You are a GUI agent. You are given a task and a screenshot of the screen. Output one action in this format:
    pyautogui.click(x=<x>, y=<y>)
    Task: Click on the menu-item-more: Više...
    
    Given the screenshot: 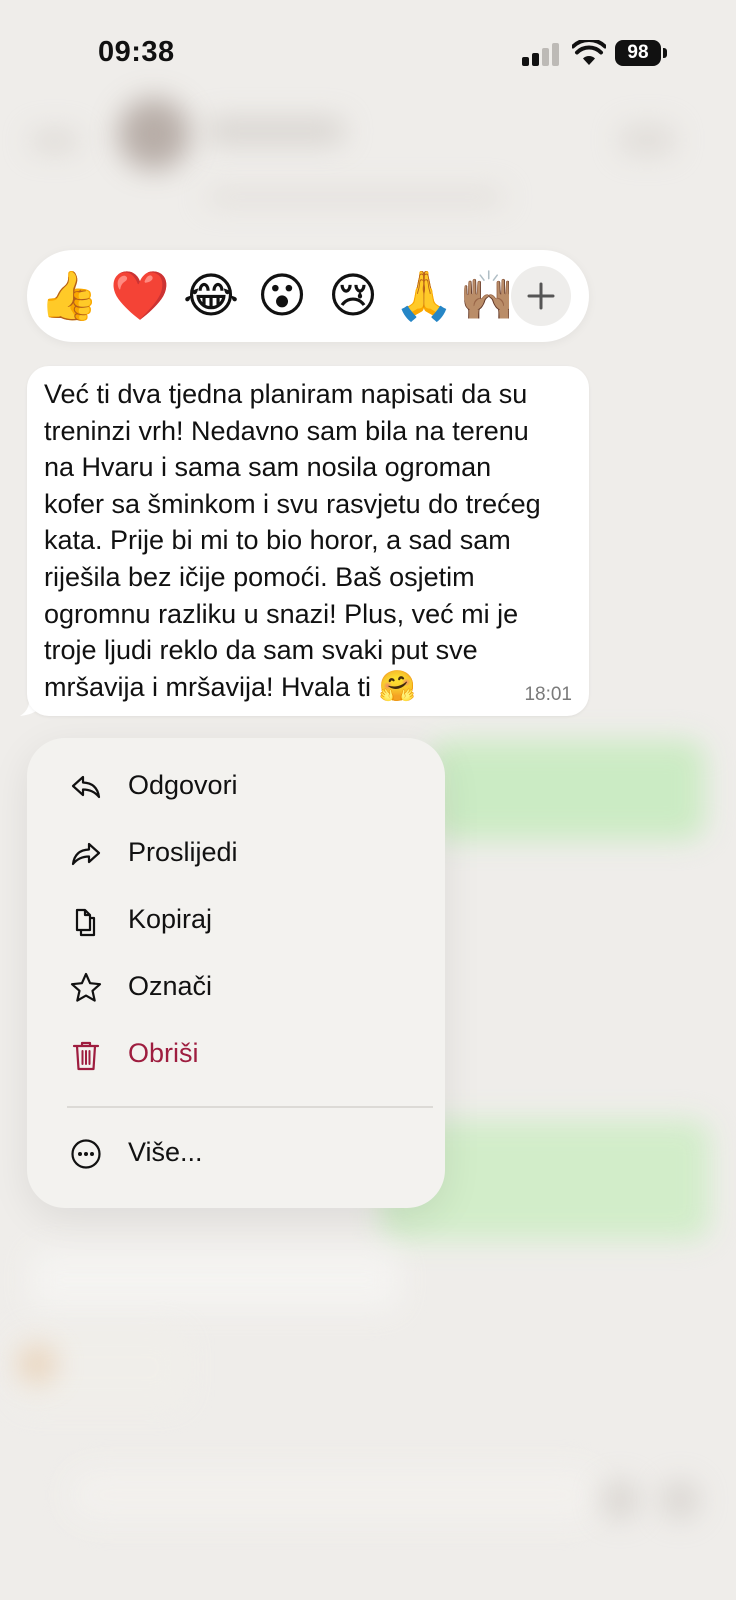 What is the action you would take?
    pyautogui.click(x=236, y=1154)
    